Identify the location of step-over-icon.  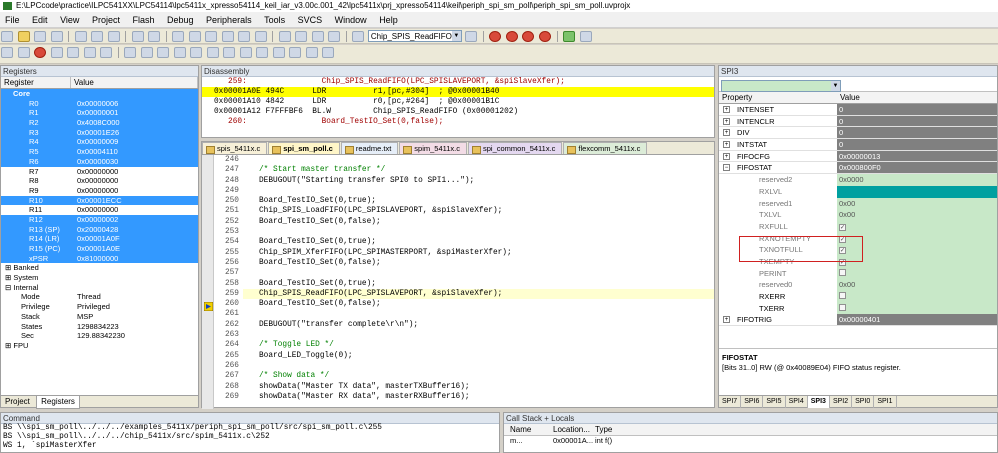
(73, 52).